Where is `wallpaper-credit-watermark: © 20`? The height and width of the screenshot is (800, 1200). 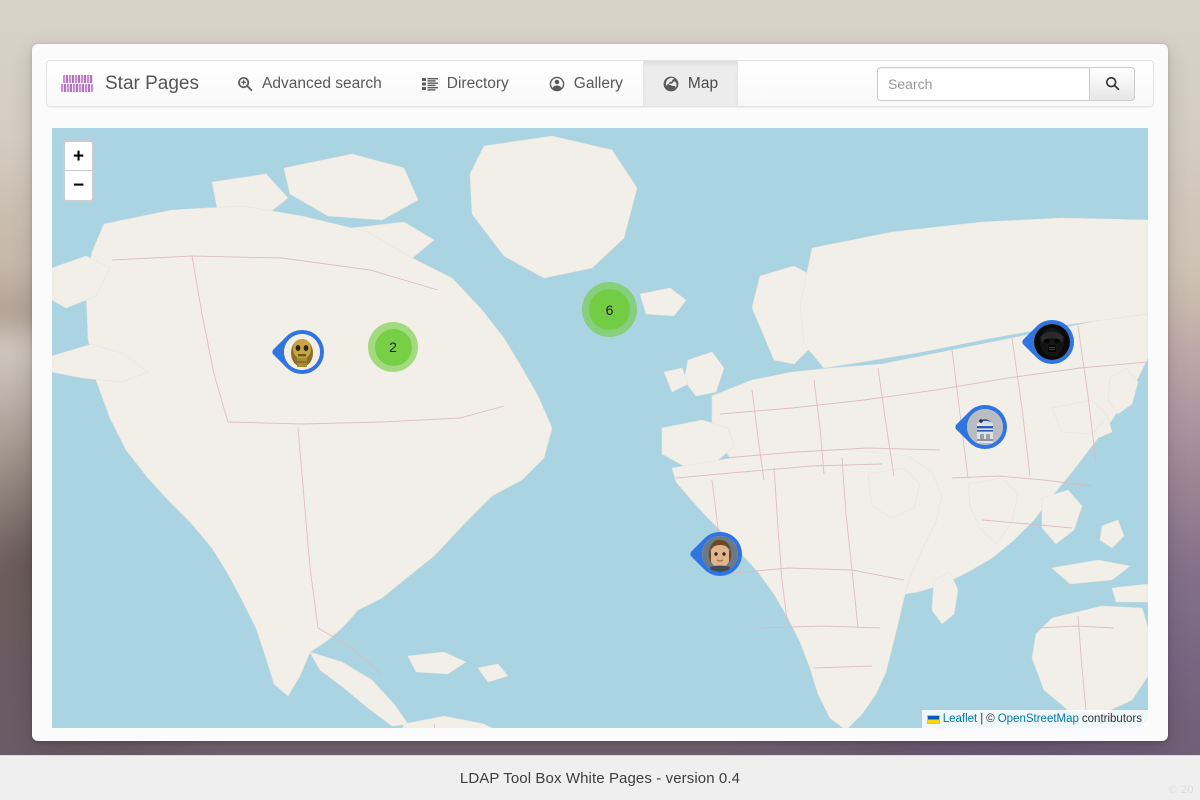 wallpaper-credit-watermark: © 20 is located at coordinates (1181, 790).